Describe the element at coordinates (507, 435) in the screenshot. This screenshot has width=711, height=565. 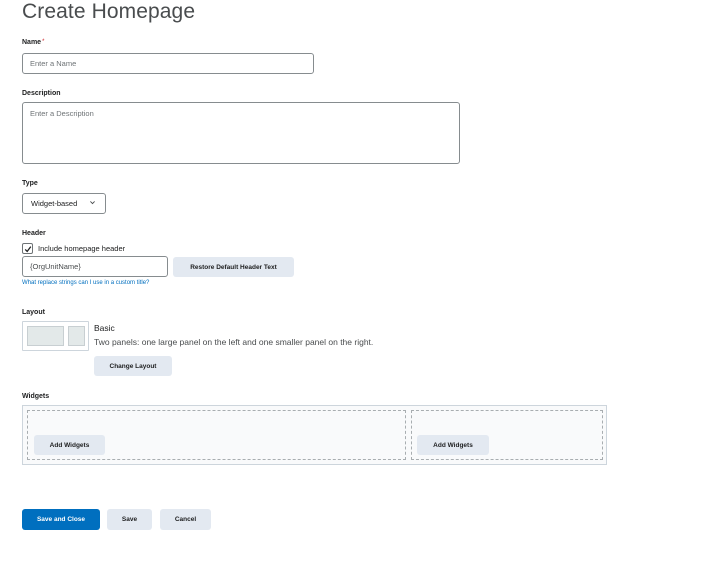
I see `widget-panel-right: Add Widgets` at that location.